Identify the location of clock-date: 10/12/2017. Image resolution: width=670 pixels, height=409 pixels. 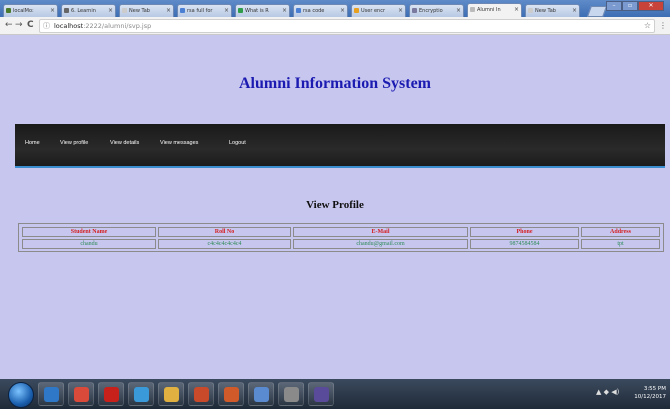
(650, 397).